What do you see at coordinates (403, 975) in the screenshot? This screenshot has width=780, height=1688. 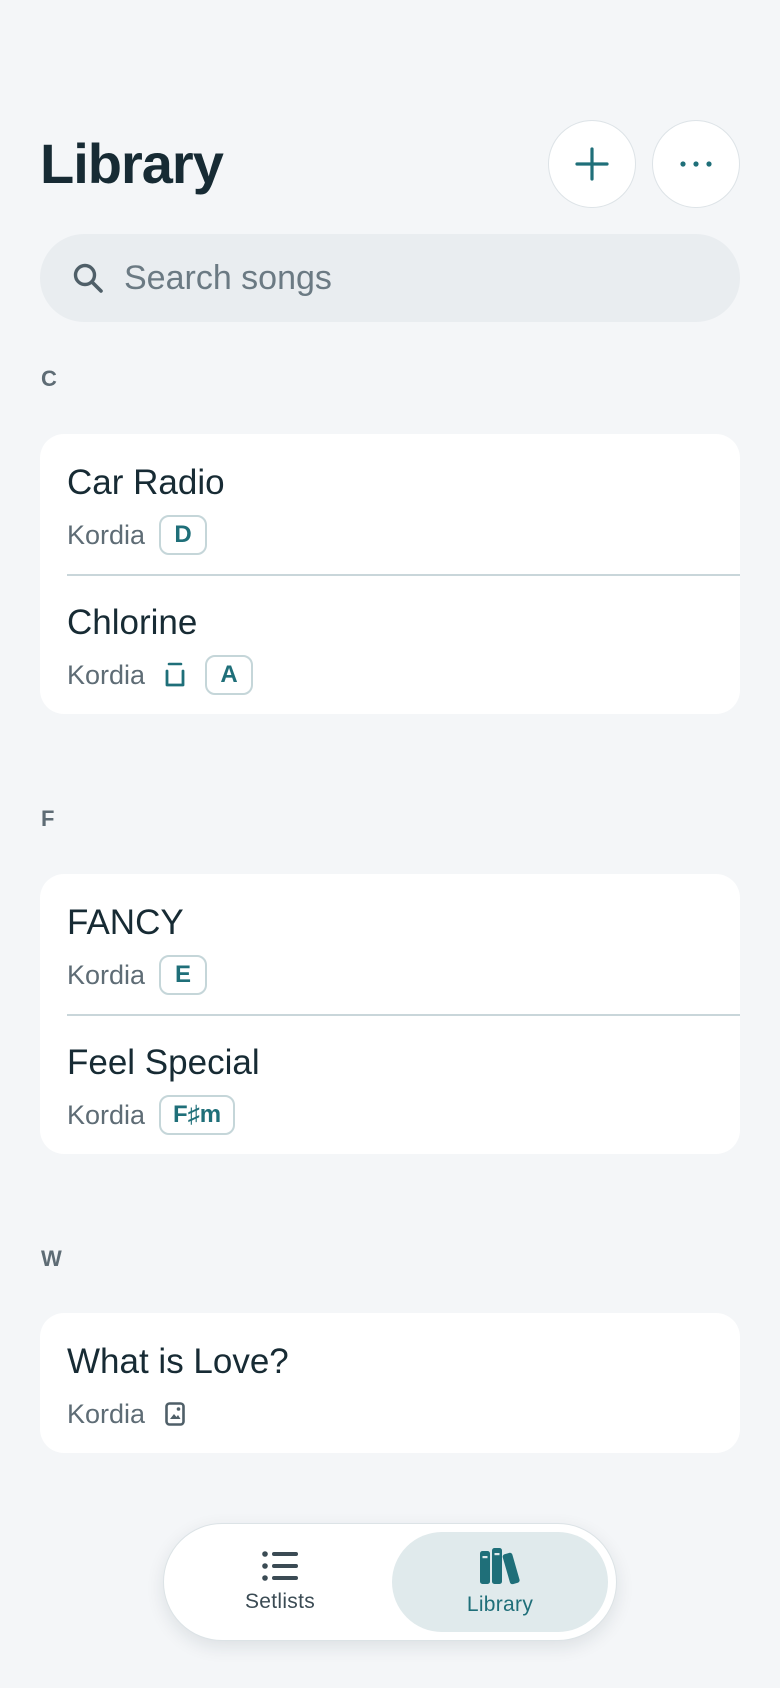 I see `song-meta: Kordia E` at bounding box center [403, 975].